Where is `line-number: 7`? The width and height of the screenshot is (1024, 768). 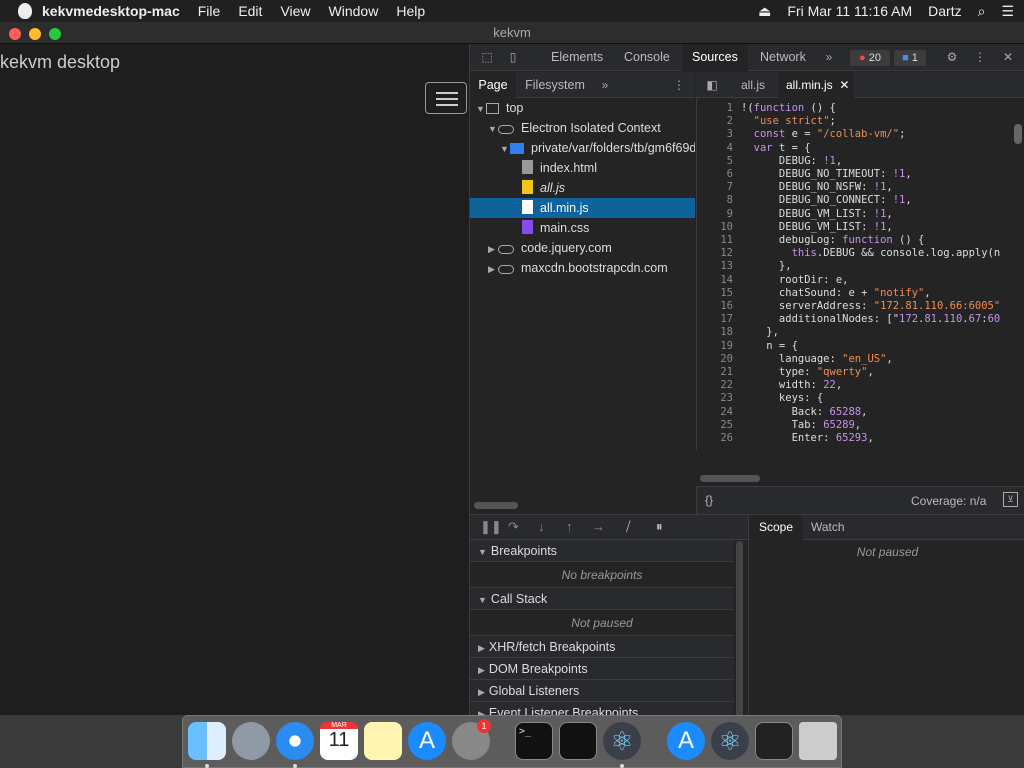
line-number: 7 is located at coordinates (715, 187).